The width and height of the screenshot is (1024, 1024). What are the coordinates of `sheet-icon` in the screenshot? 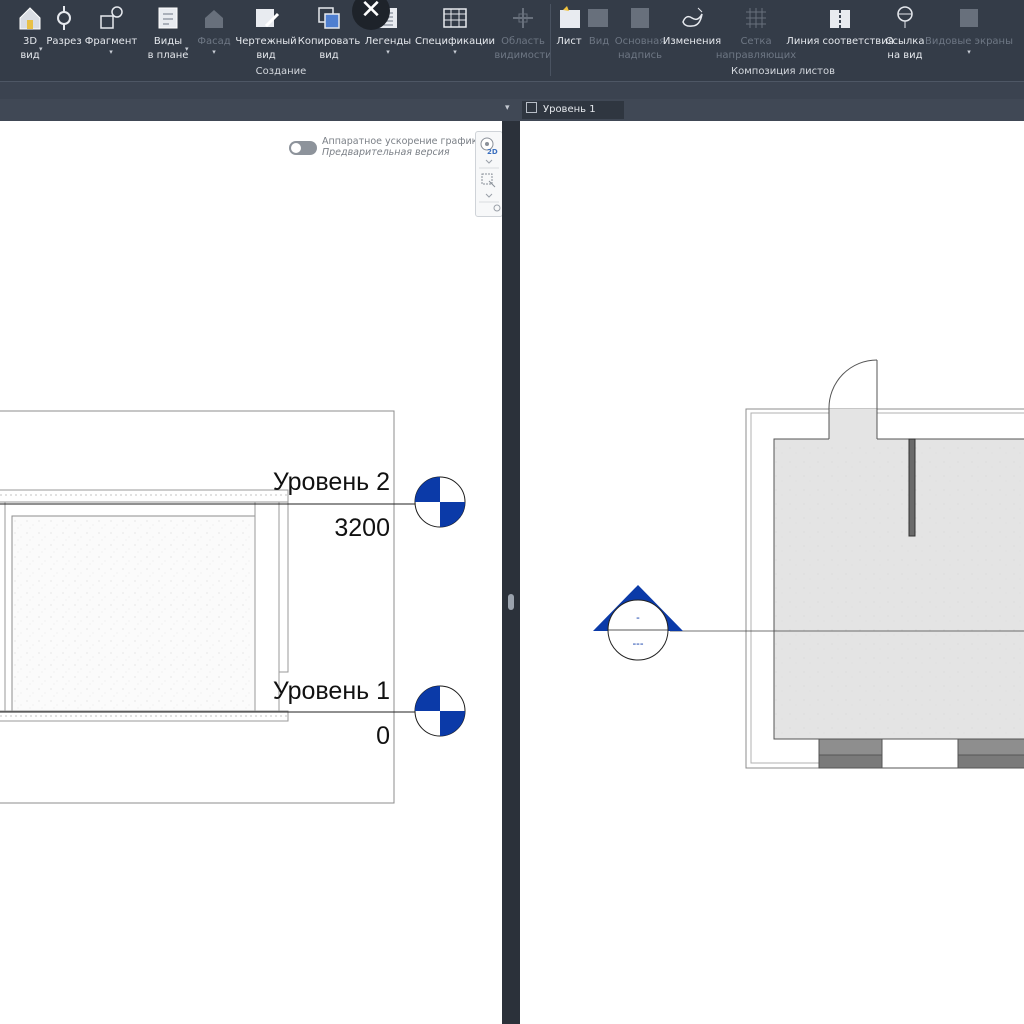 It's located at (569, 18).